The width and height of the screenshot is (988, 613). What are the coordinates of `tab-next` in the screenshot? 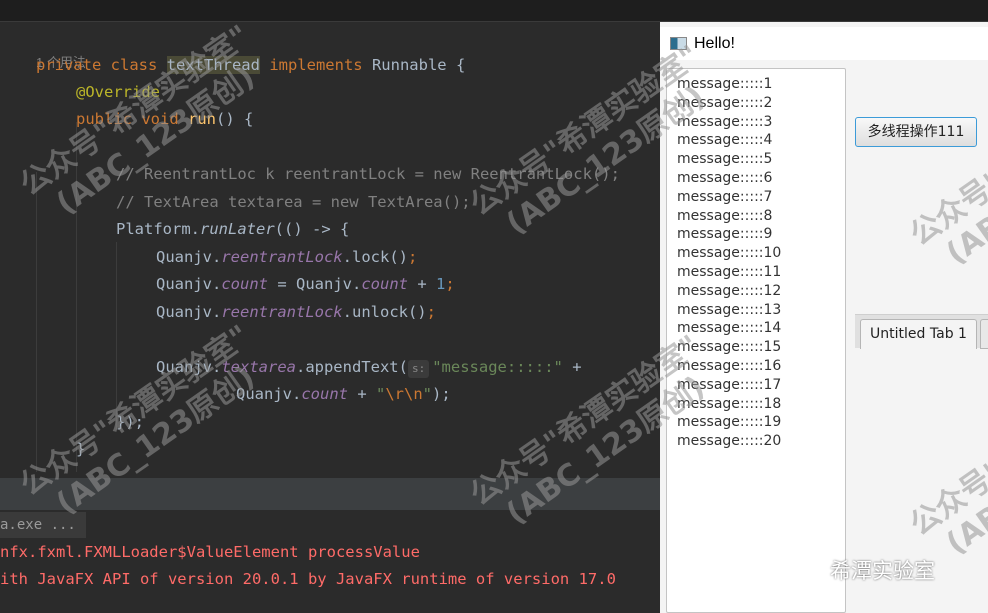 It's located at (984, 334).